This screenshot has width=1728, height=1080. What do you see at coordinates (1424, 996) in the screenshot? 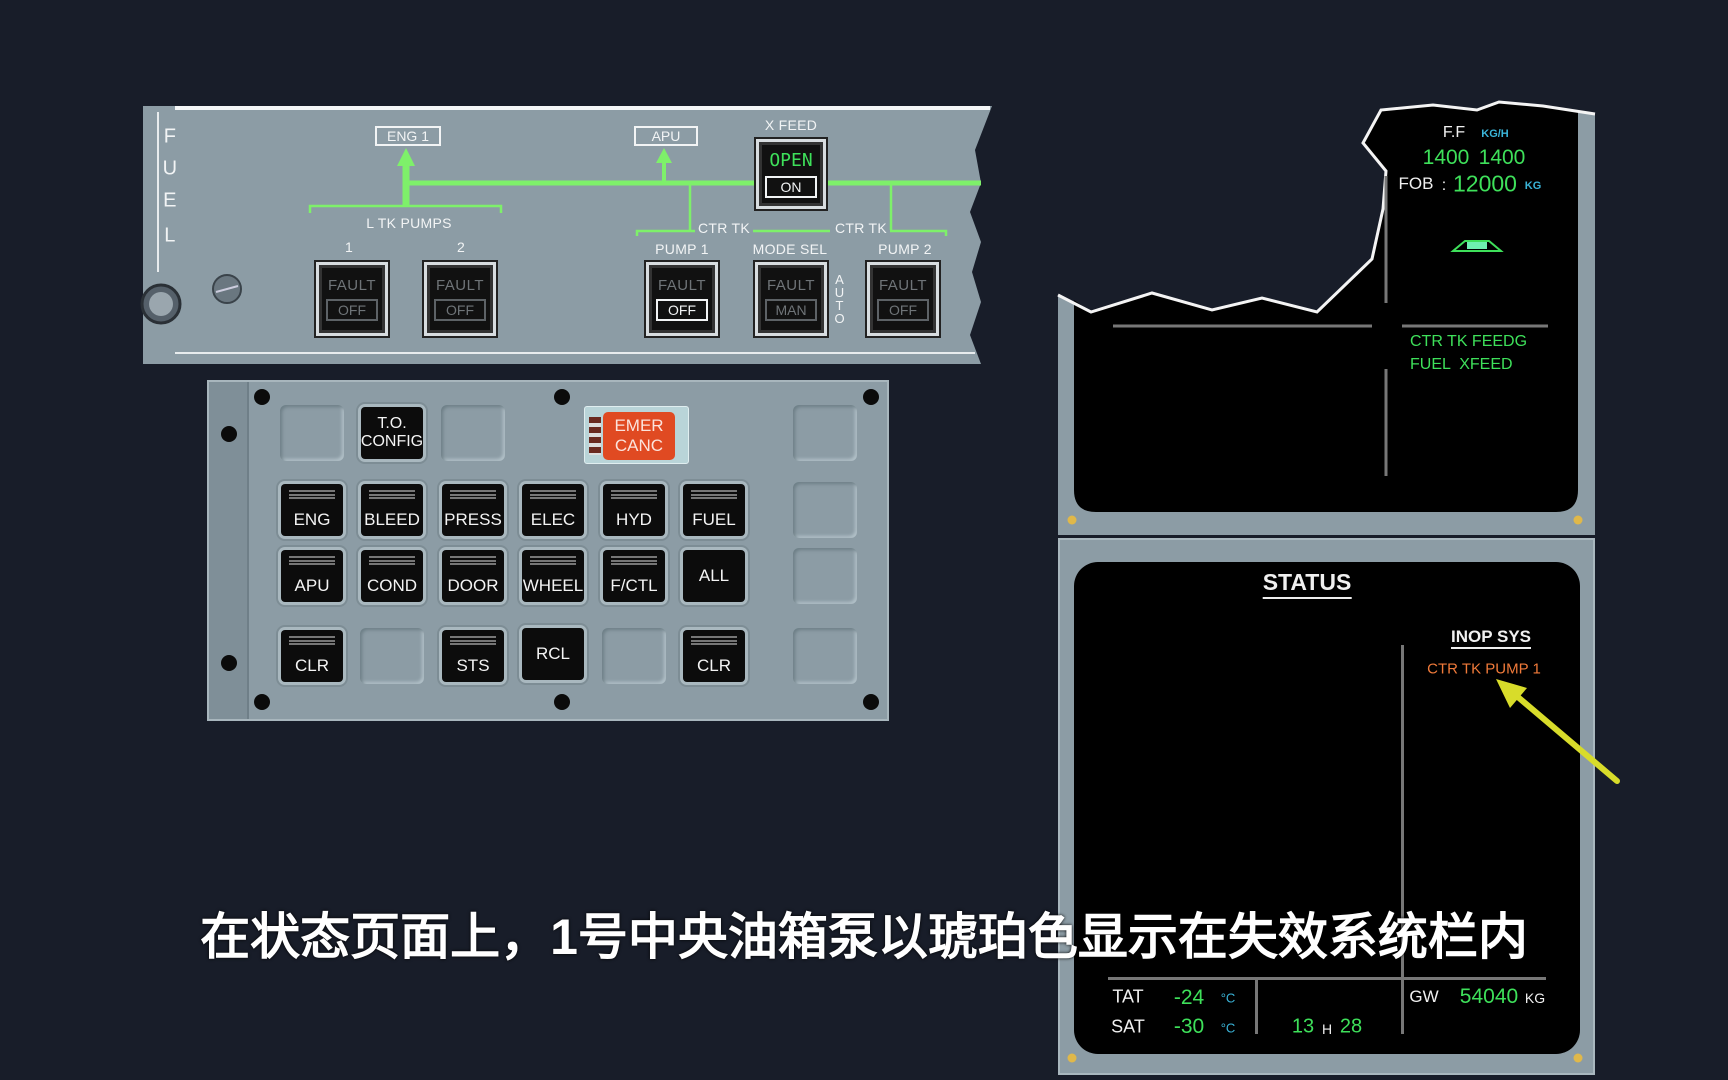
I see `gw-label: GW` at bounding box center [1424, 996].